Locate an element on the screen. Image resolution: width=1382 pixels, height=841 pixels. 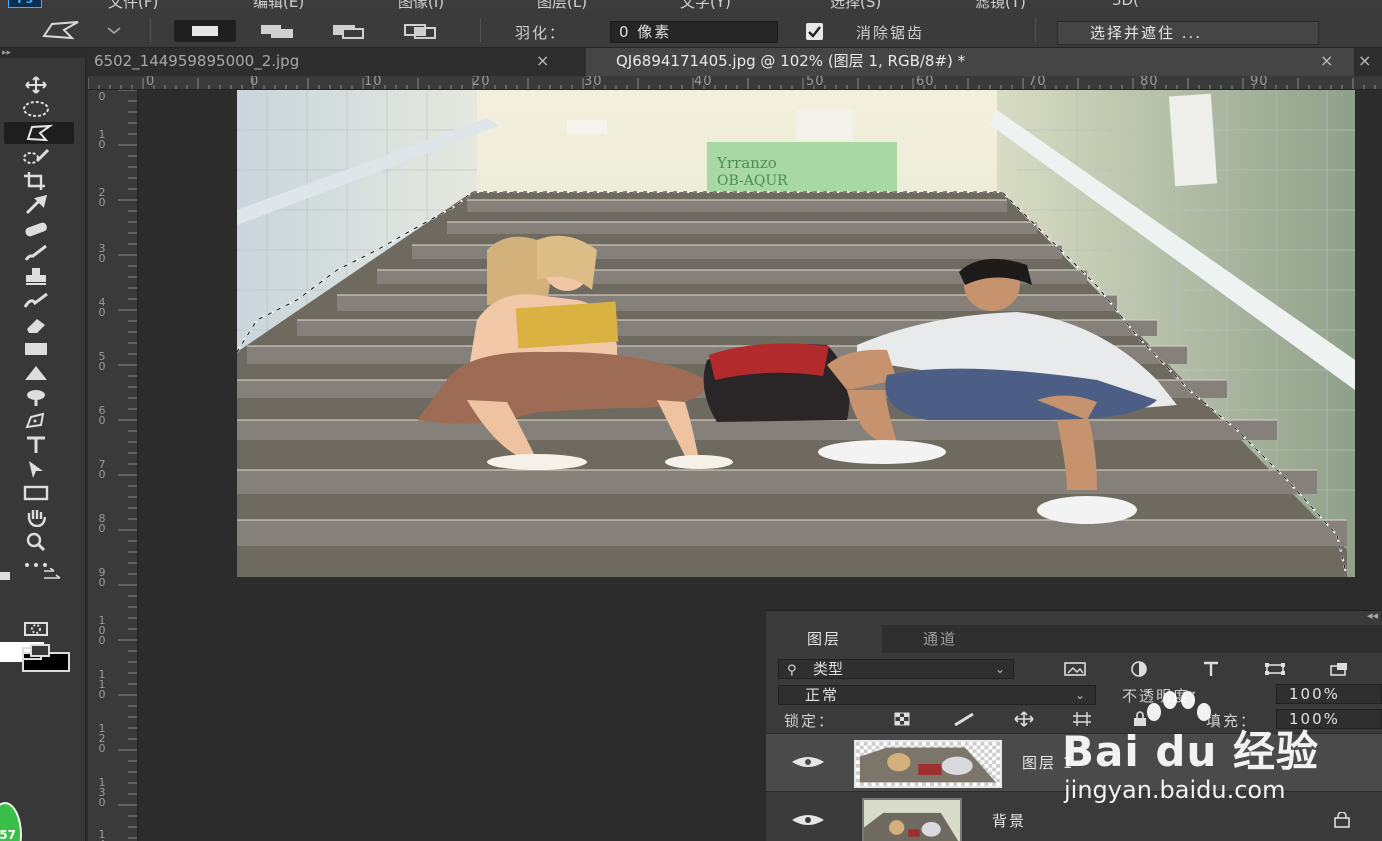
tab-layers: 图层 is located at coordinates (824, 639).